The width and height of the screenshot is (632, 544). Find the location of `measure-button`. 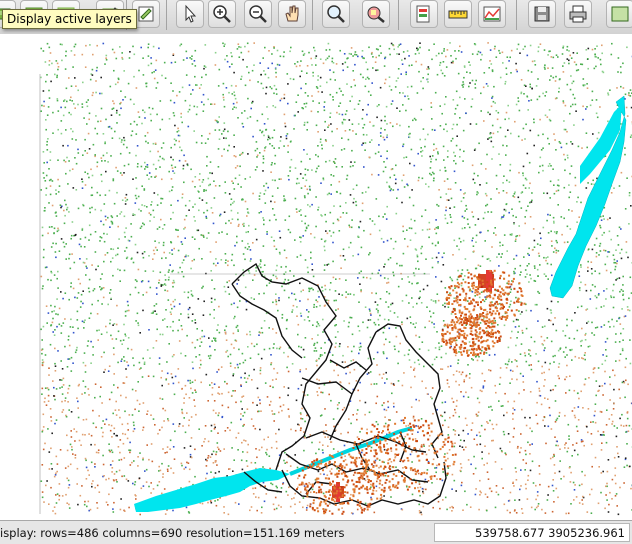

measure-button is located at coordinates (458, 14).